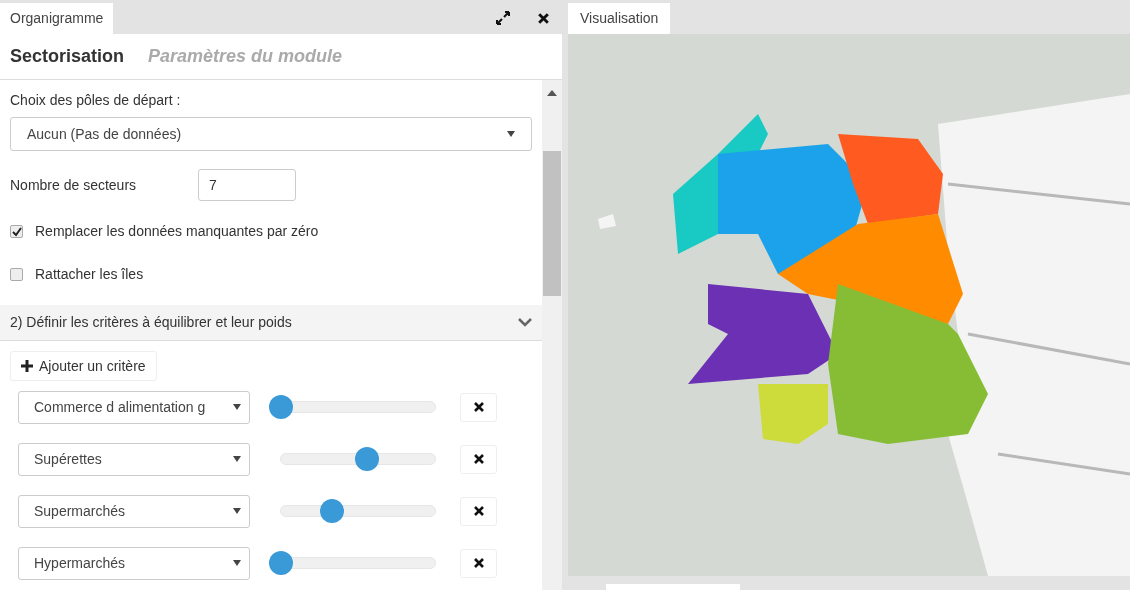 The width and height of the screenshot is (1130, 590). What do you see at coordinates (96, 100) in the screenshot?
I see `field-label: Choix des pôles de départ :` at bounding box center [96, 100].